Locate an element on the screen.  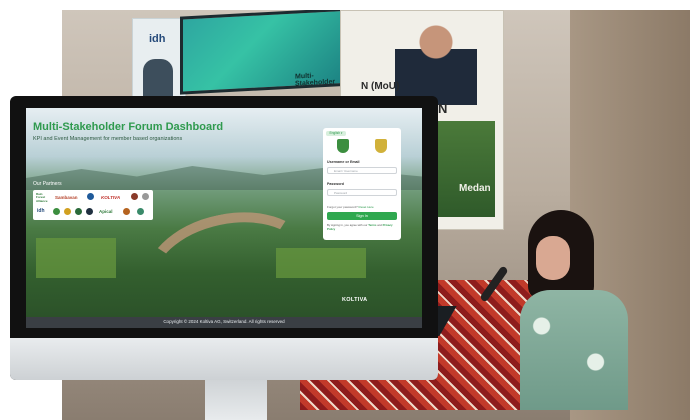
language-select: English ▾ is located at coordinates (336, 133).